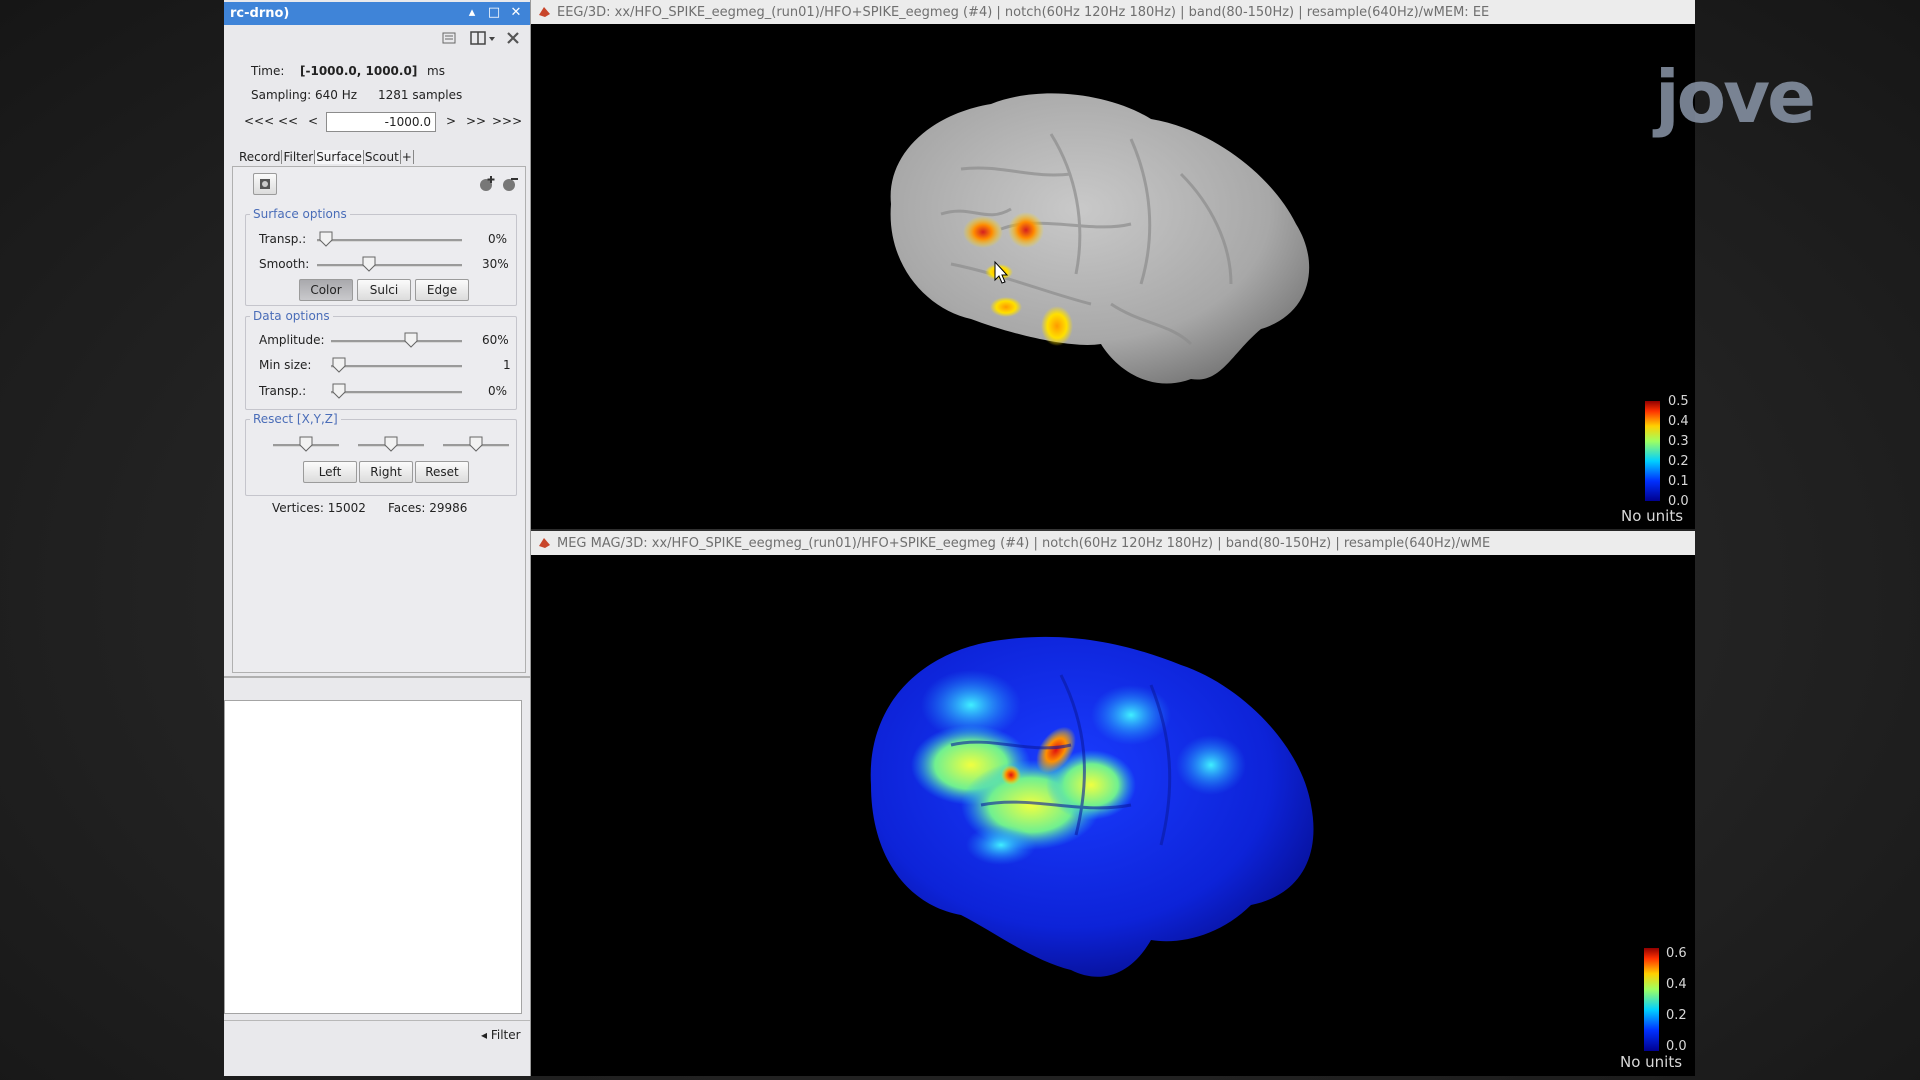 The height and width of the screenshot is (1080, 1920). I want to click on panel-divider, so click(377, 677).